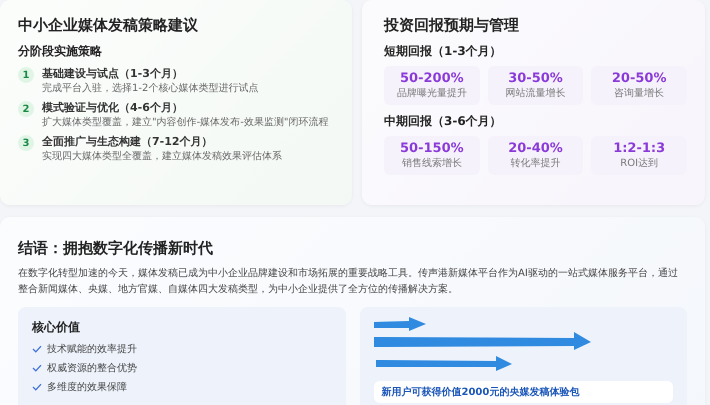  Describe the element at coordinates (535, 163) in the screenshot. I see `stat-label: 转化率提升` at that location.